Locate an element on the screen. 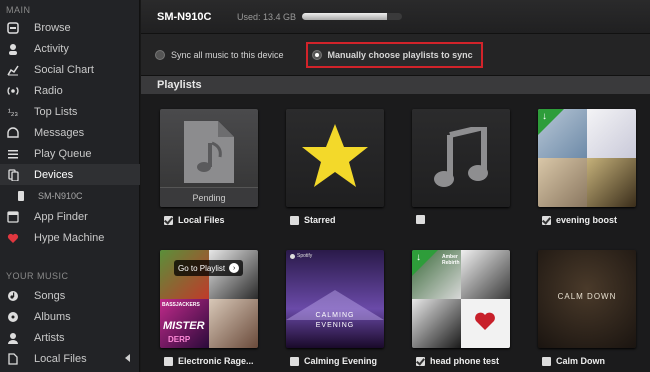  sidebar-item-messages: Messages is located at coordinates (70, 132).